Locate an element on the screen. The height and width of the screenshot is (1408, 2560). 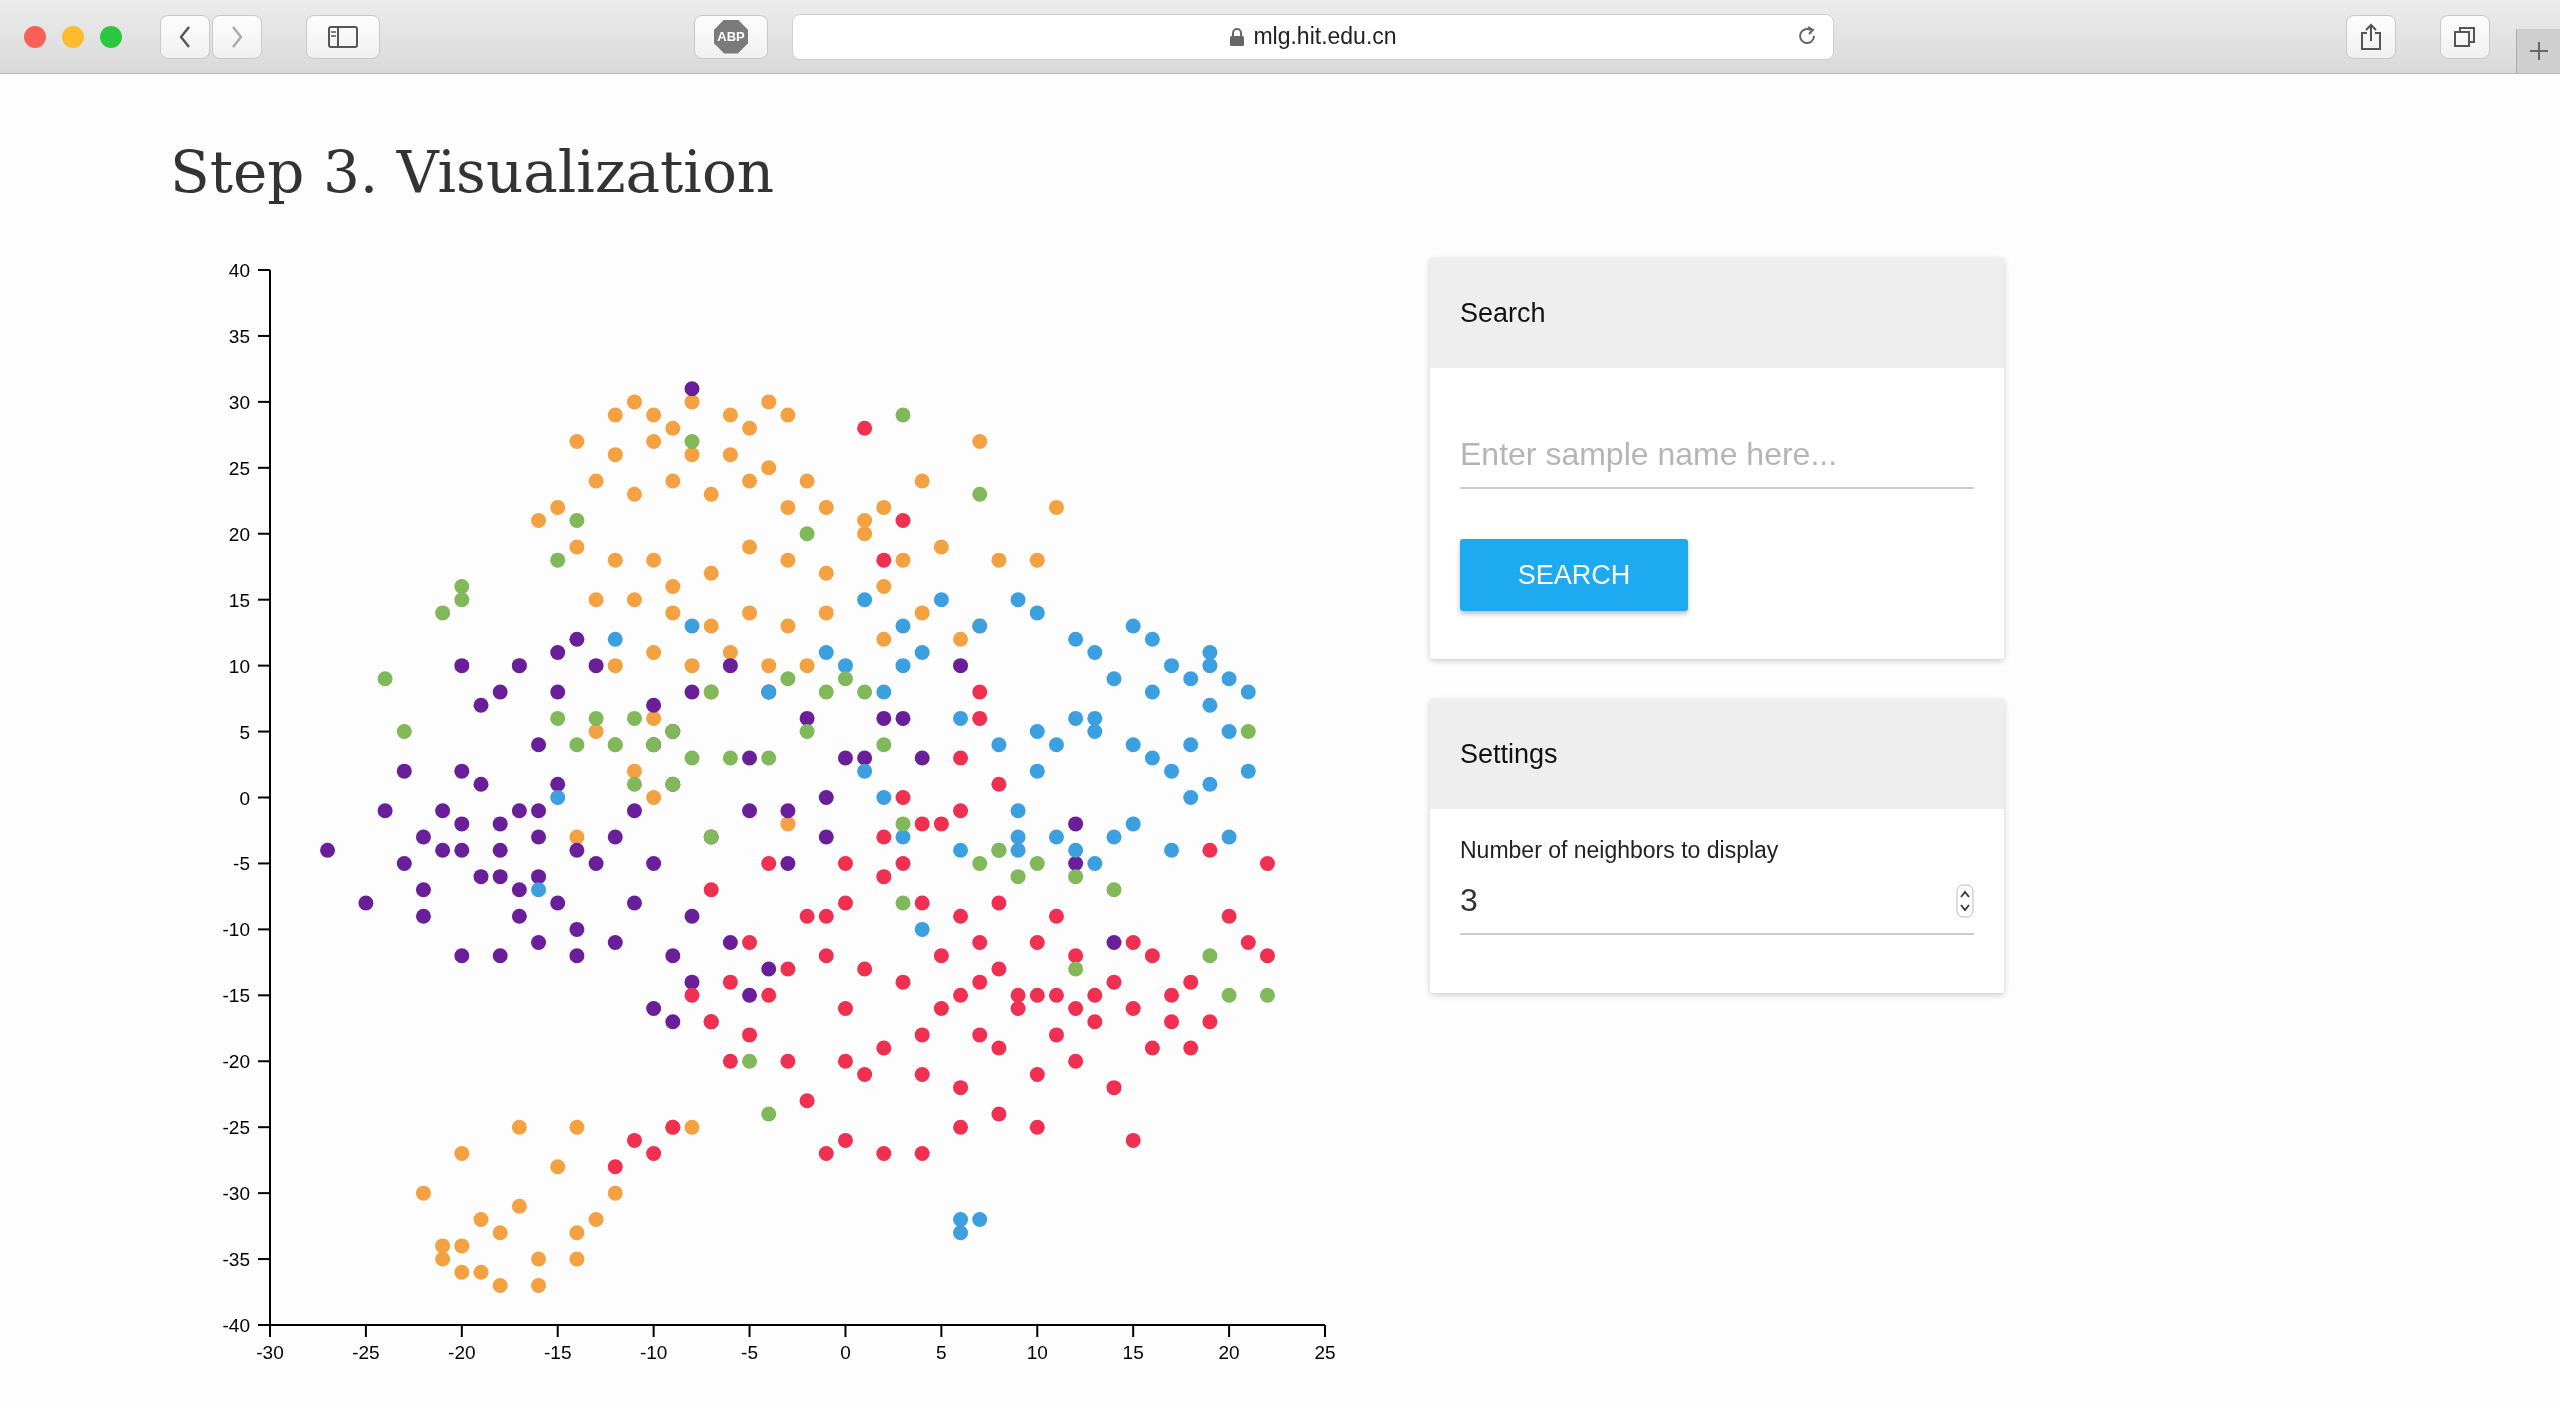
field-label: Number of neighbors to display is located at coordinates (1619, 850).